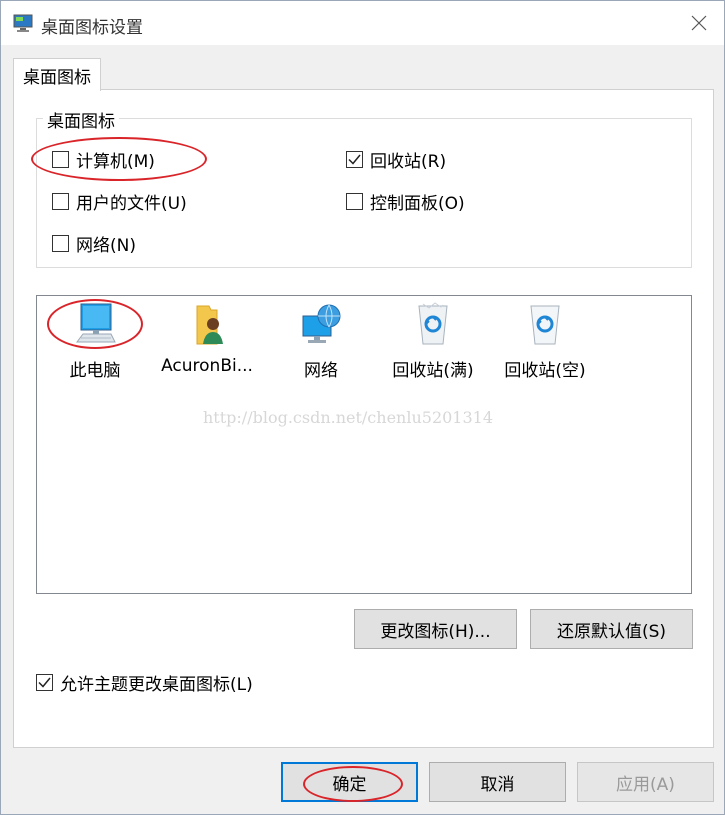 This screenshot has width=725, height=815. I want to click on close-icon, so click(699, 23).